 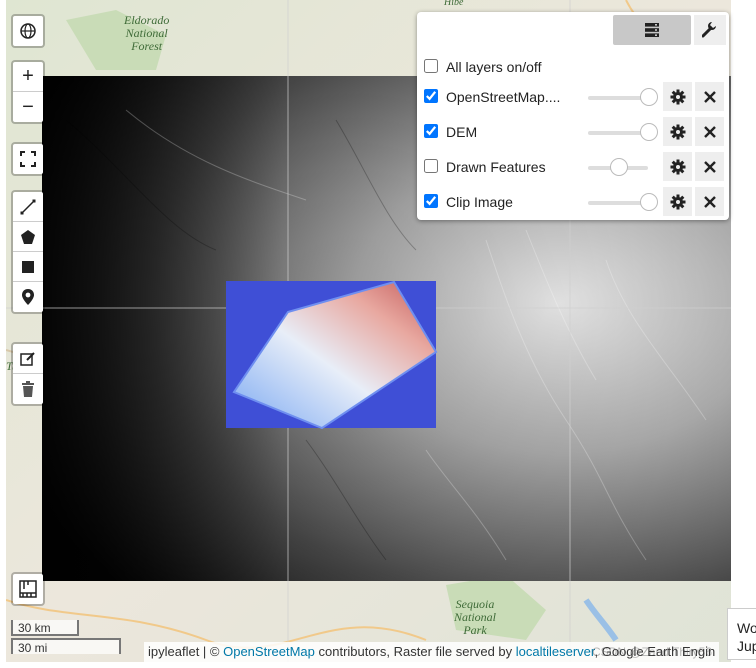 I want to click on layer-row-dem: DEM, so click(x=573, y=132).